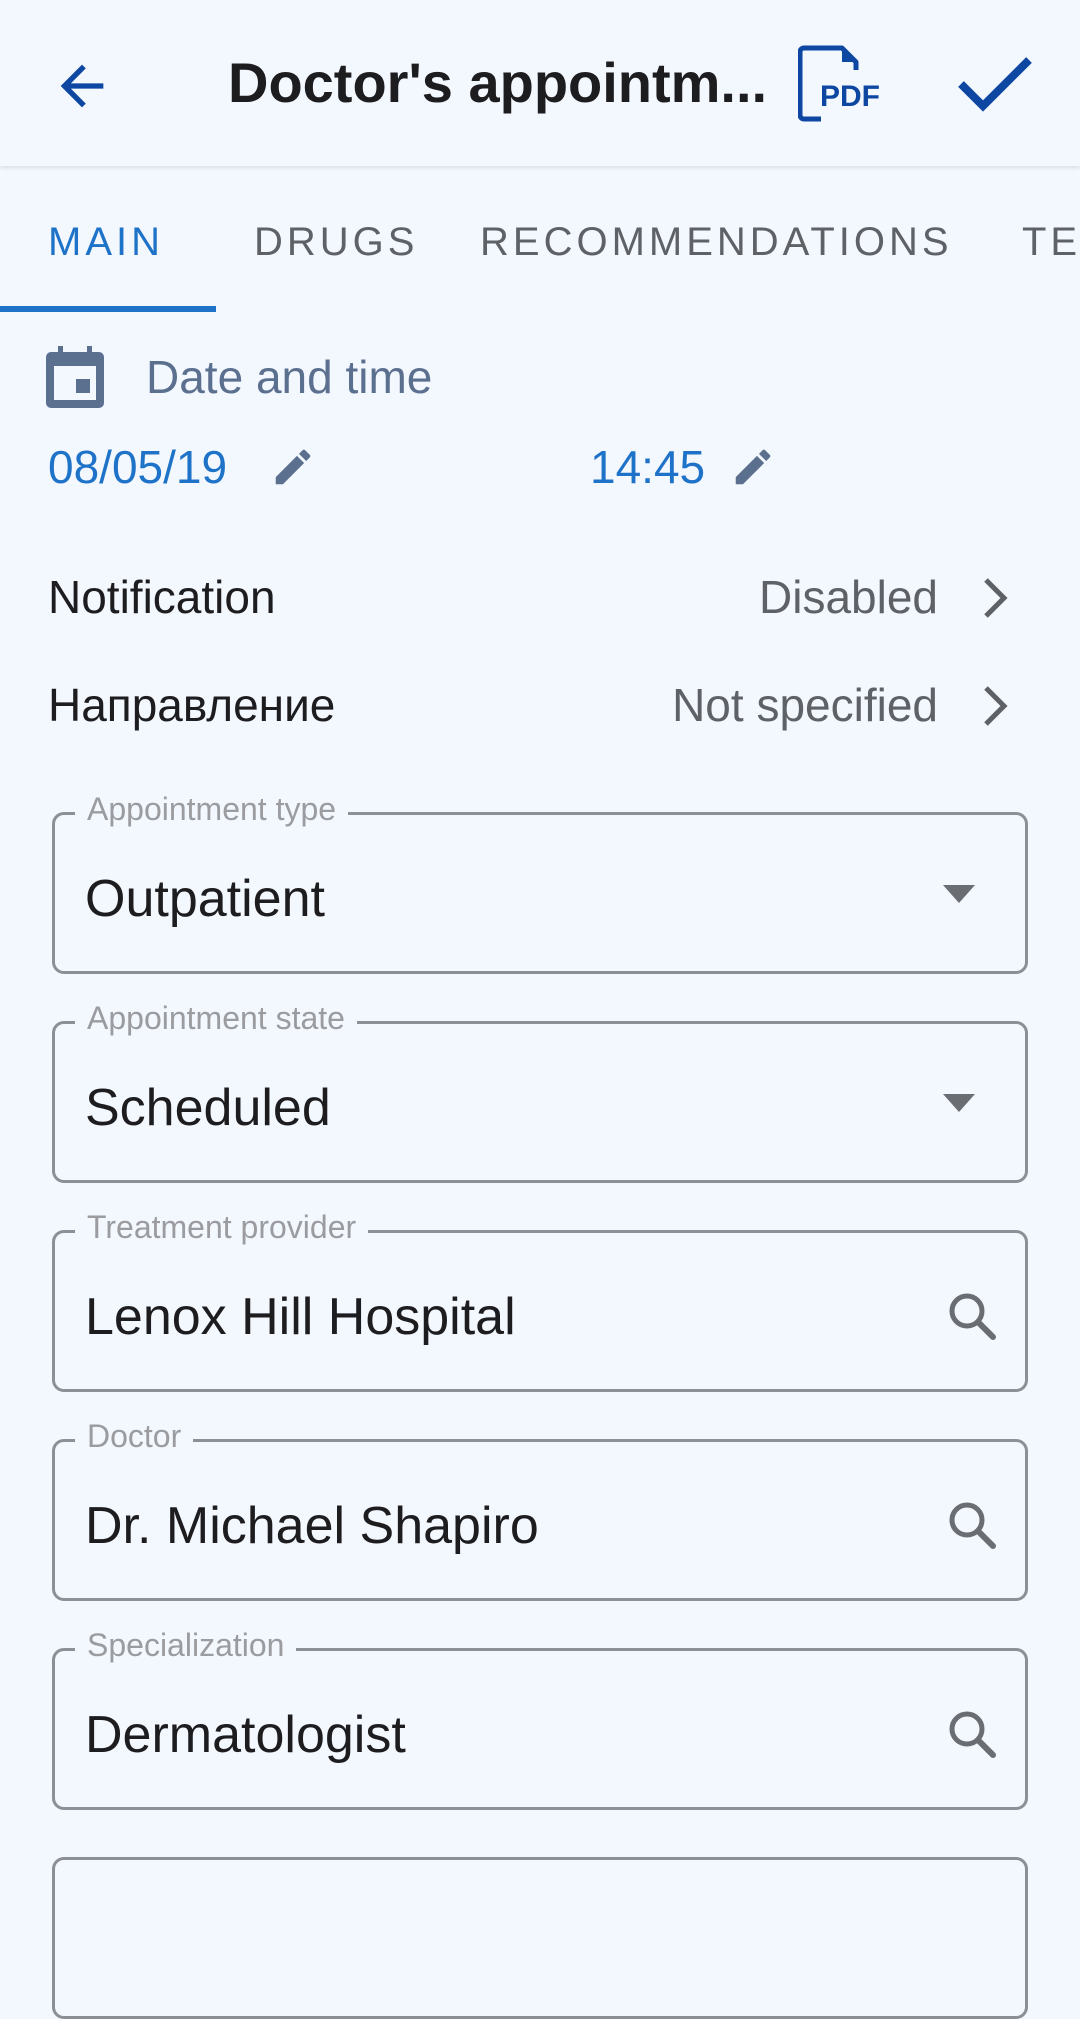 This screenshot has width=1080, height=2019. I want to click on specialization-label: Specialization, so click(186, 1645).